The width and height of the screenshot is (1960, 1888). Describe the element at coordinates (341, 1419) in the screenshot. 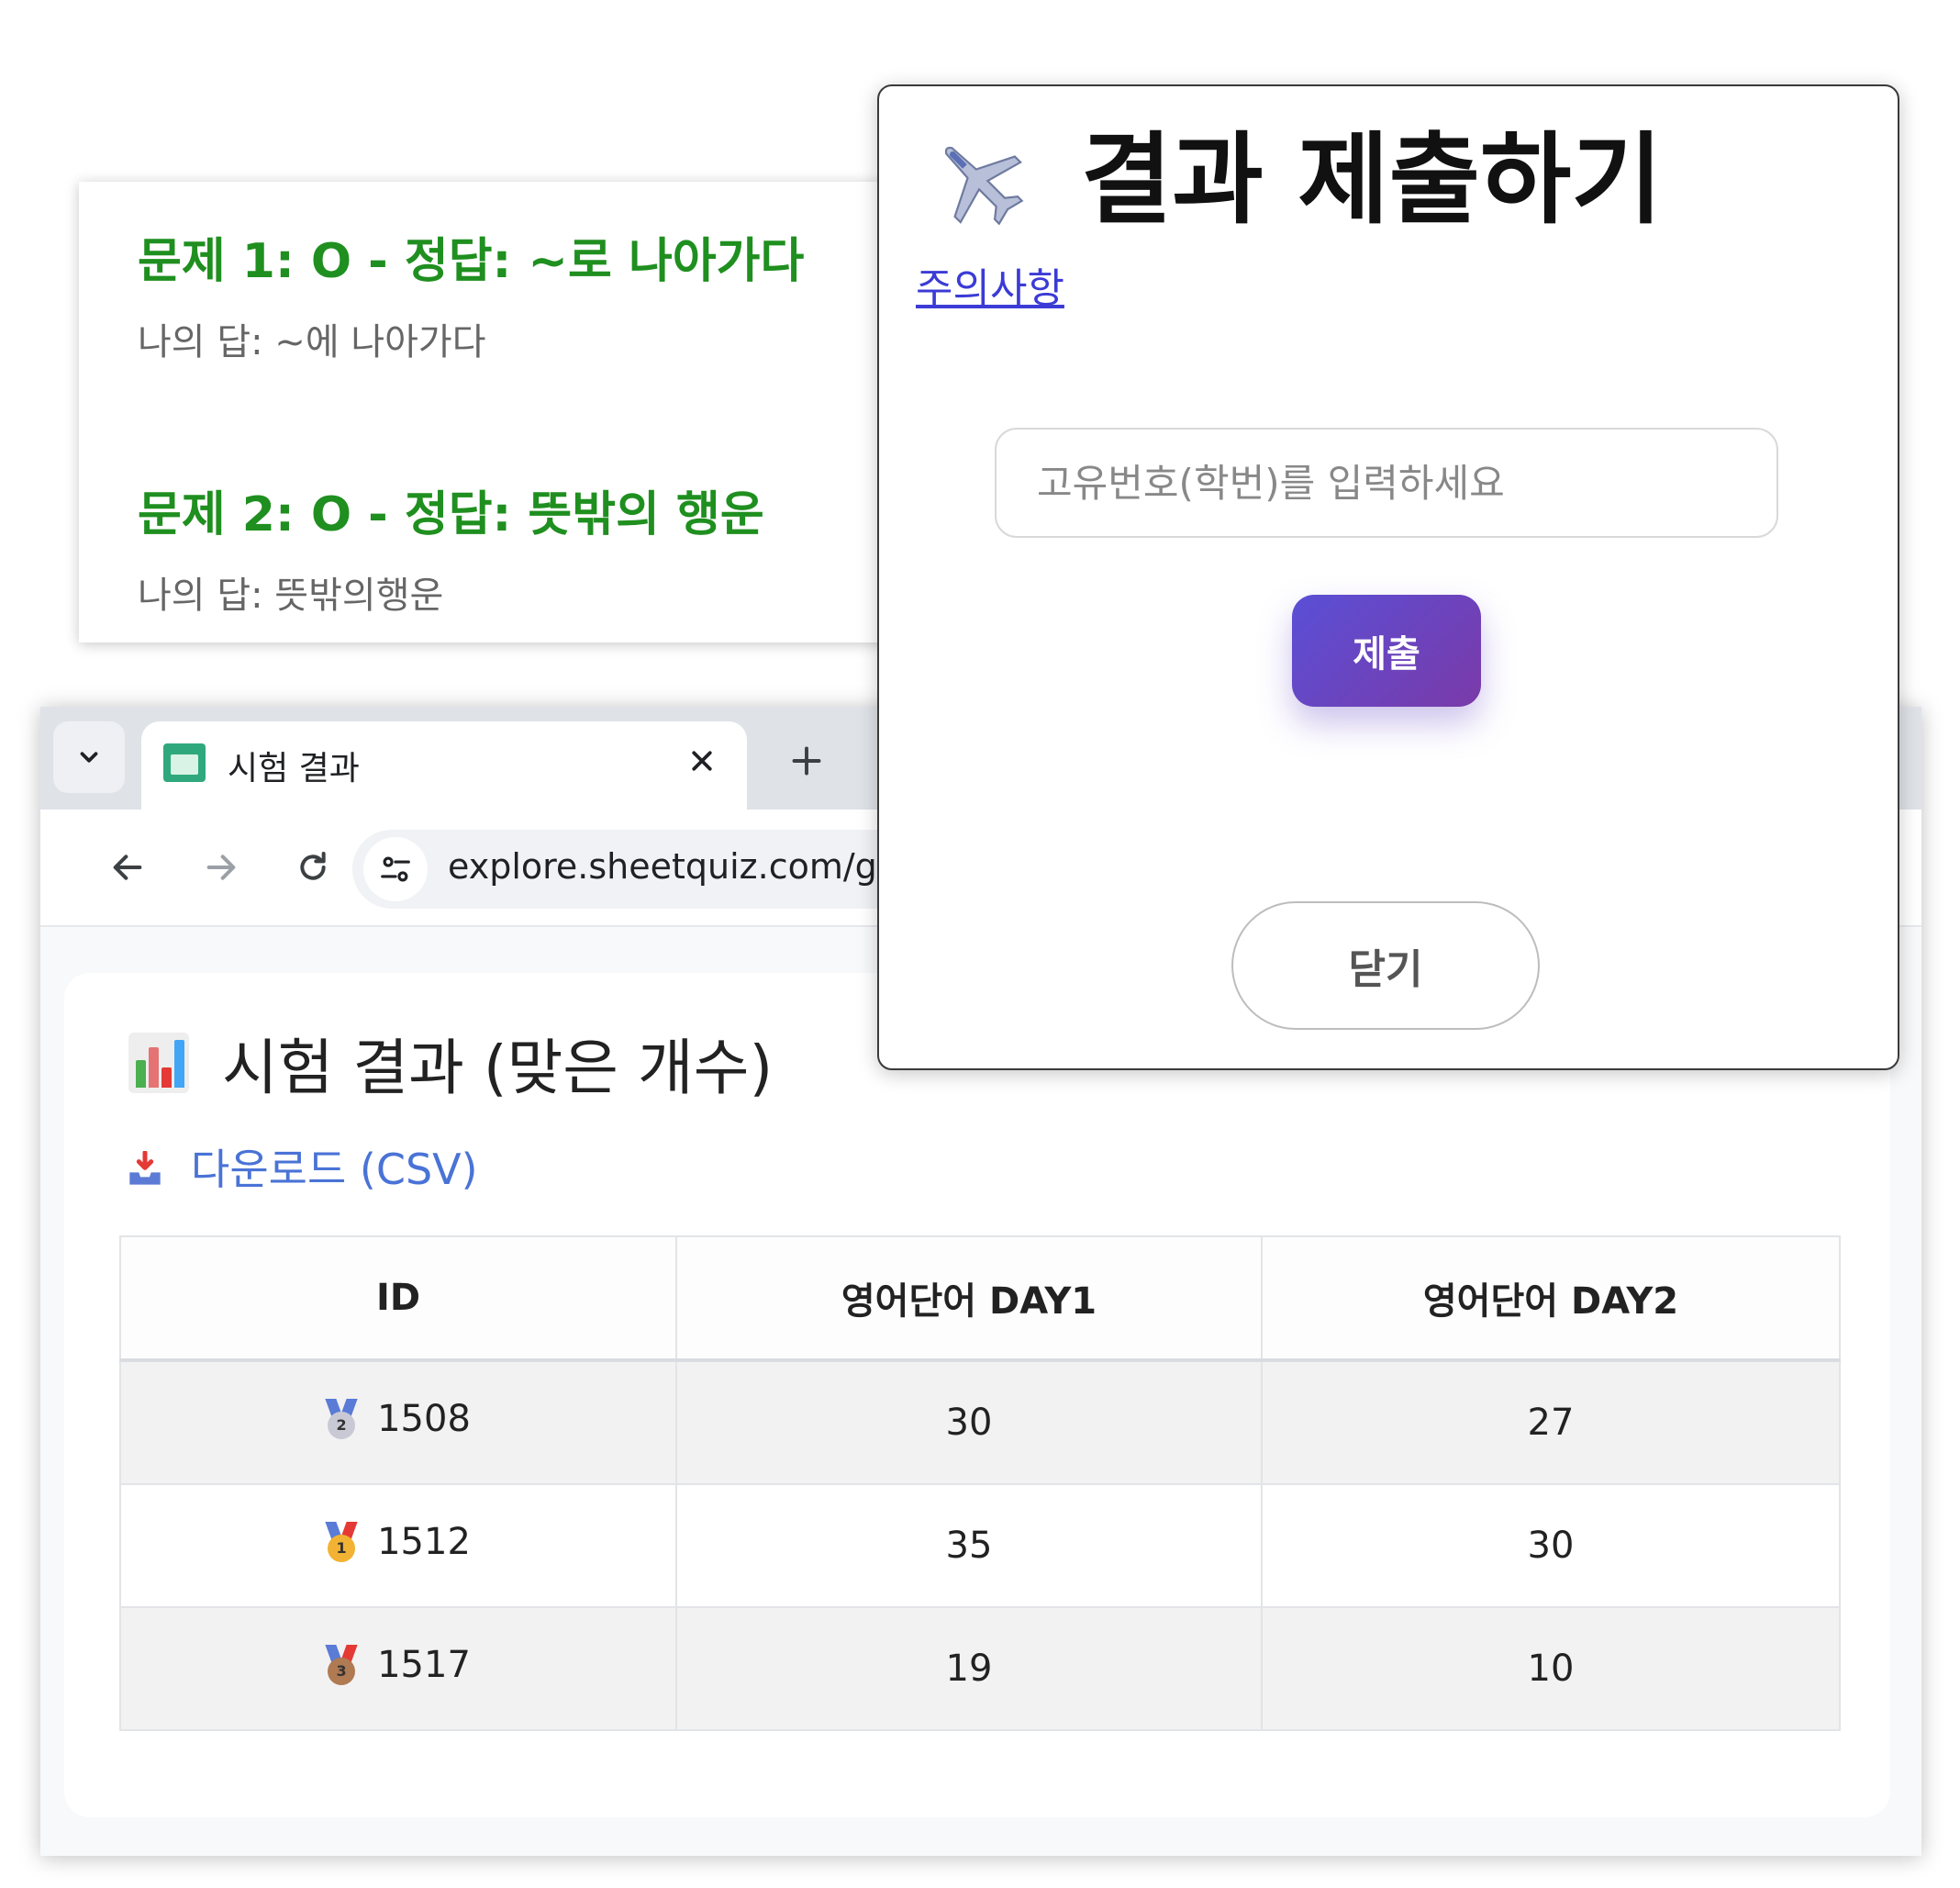

I see `second-place-medal-icon: 2` at that location.